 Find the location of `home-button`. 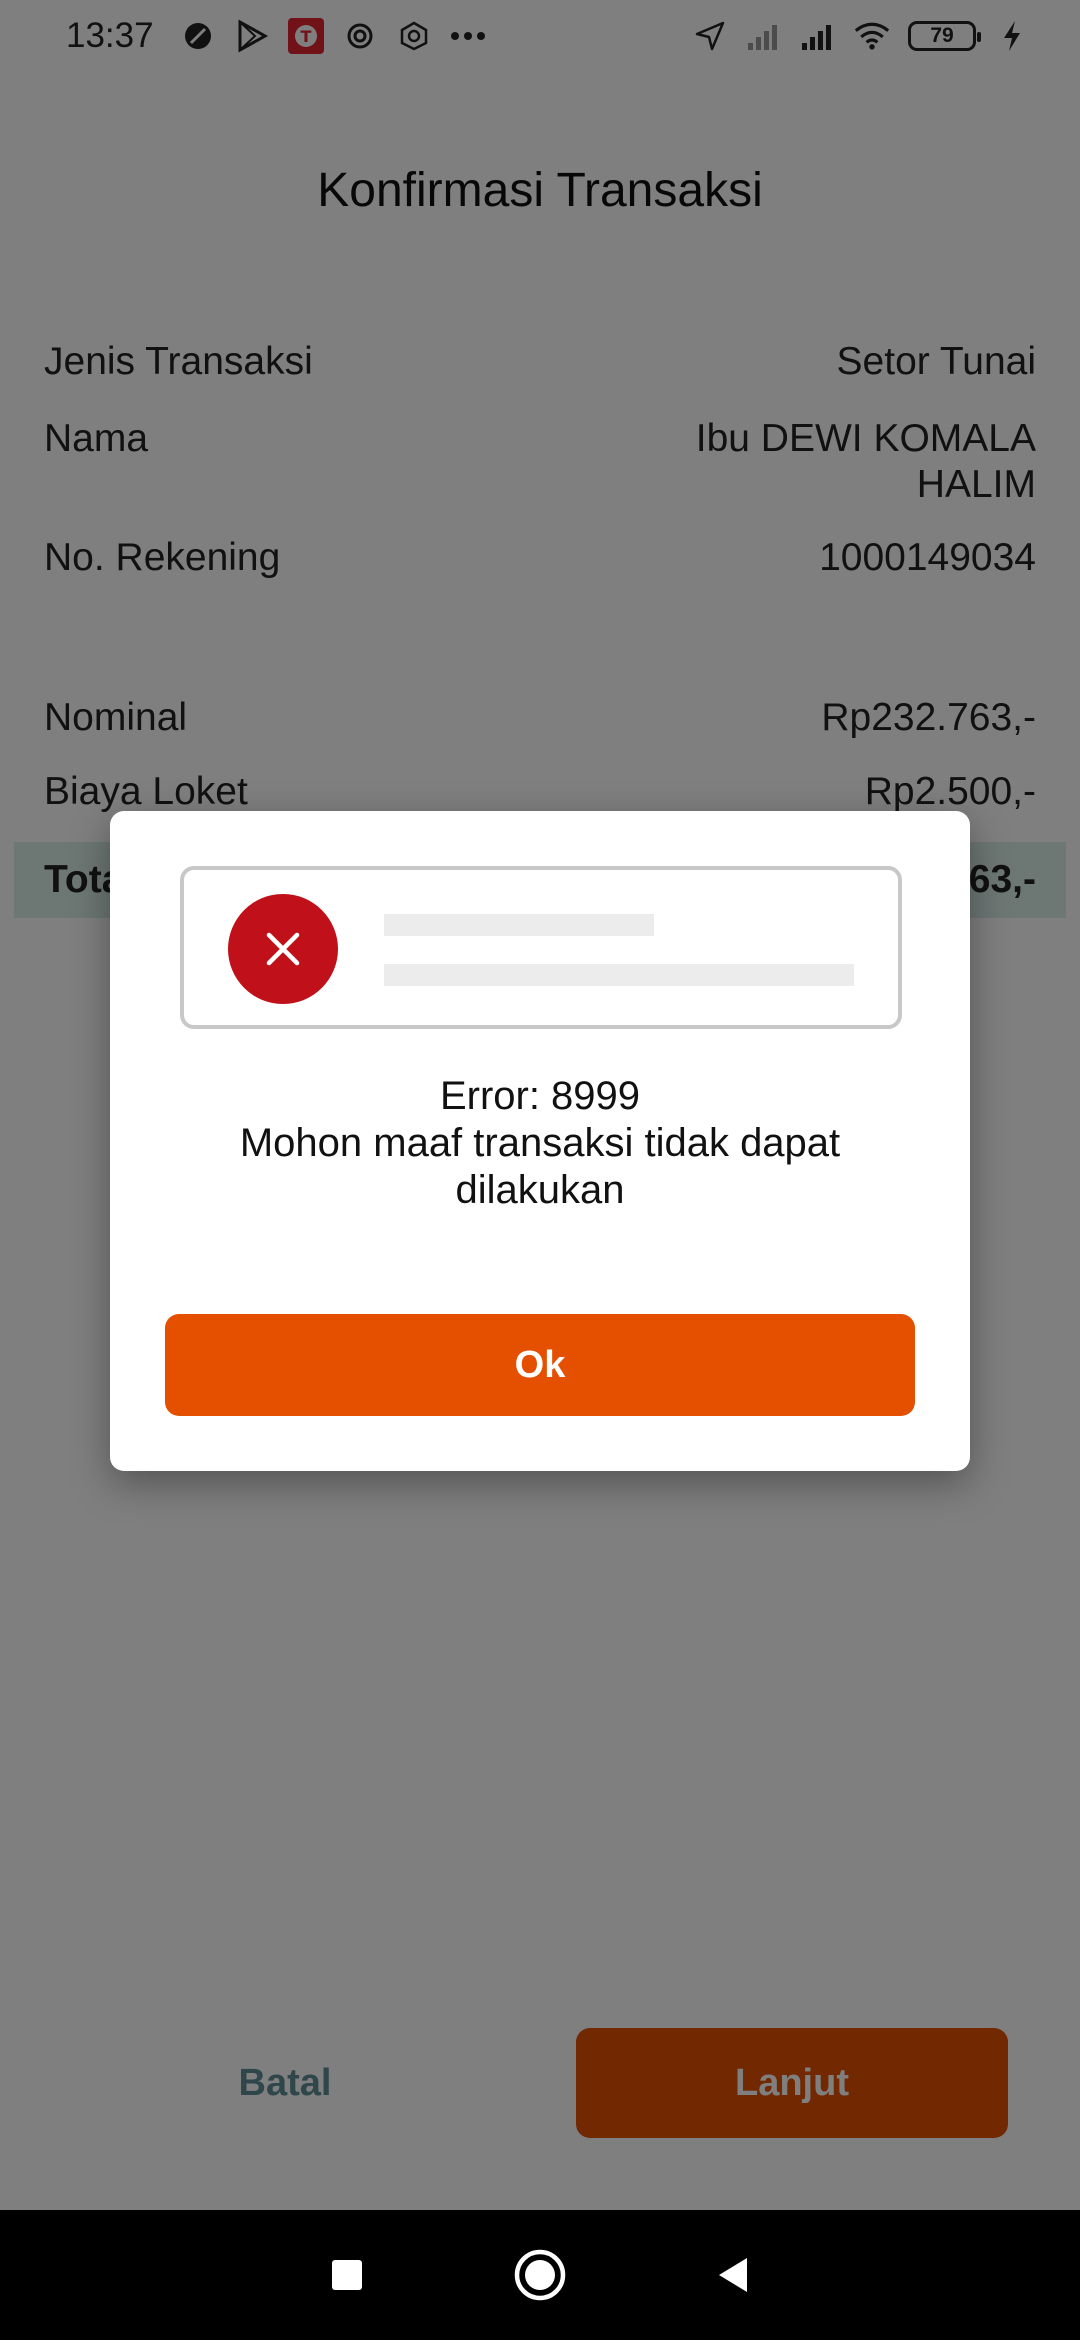

home-button is located at coordinates (540, 2275).